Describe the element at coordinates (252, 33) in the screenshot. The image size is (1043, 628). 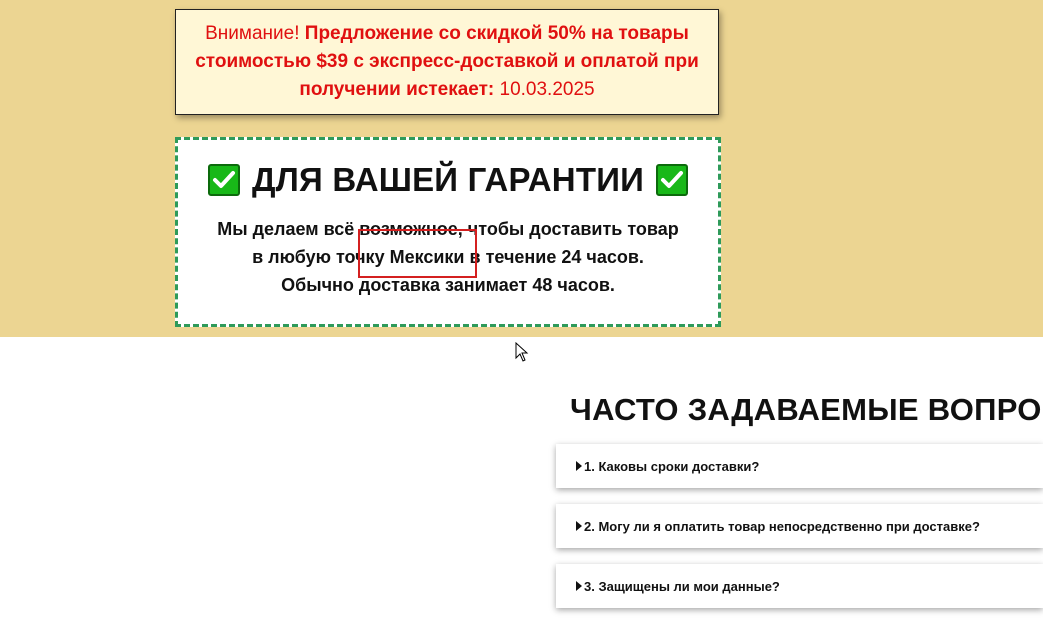
I see `notice-prefix: Внимание!` at that location.